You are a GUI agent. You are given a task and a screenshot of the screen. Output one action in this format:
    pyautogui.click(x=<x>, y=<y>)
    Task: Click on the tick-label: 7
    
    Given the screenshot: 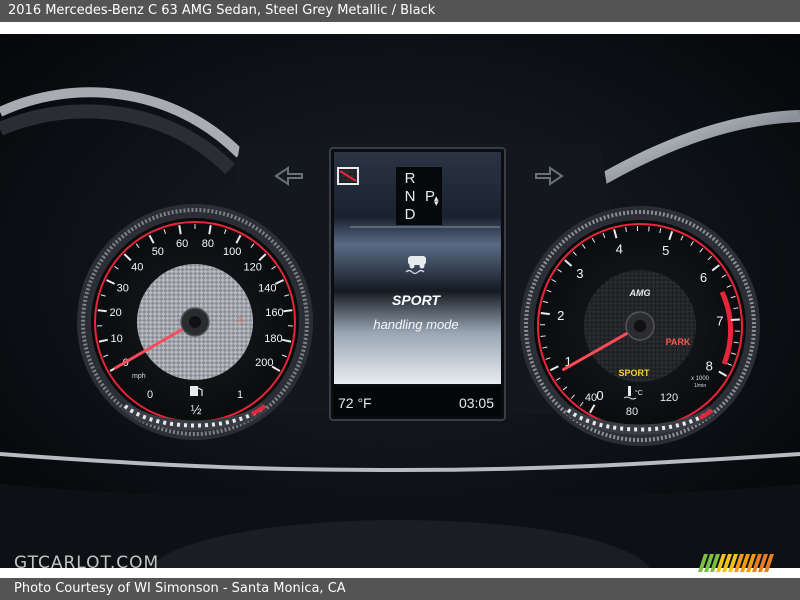 What is the action you would take?
    pyautogui.click(x=719, y=320)
    